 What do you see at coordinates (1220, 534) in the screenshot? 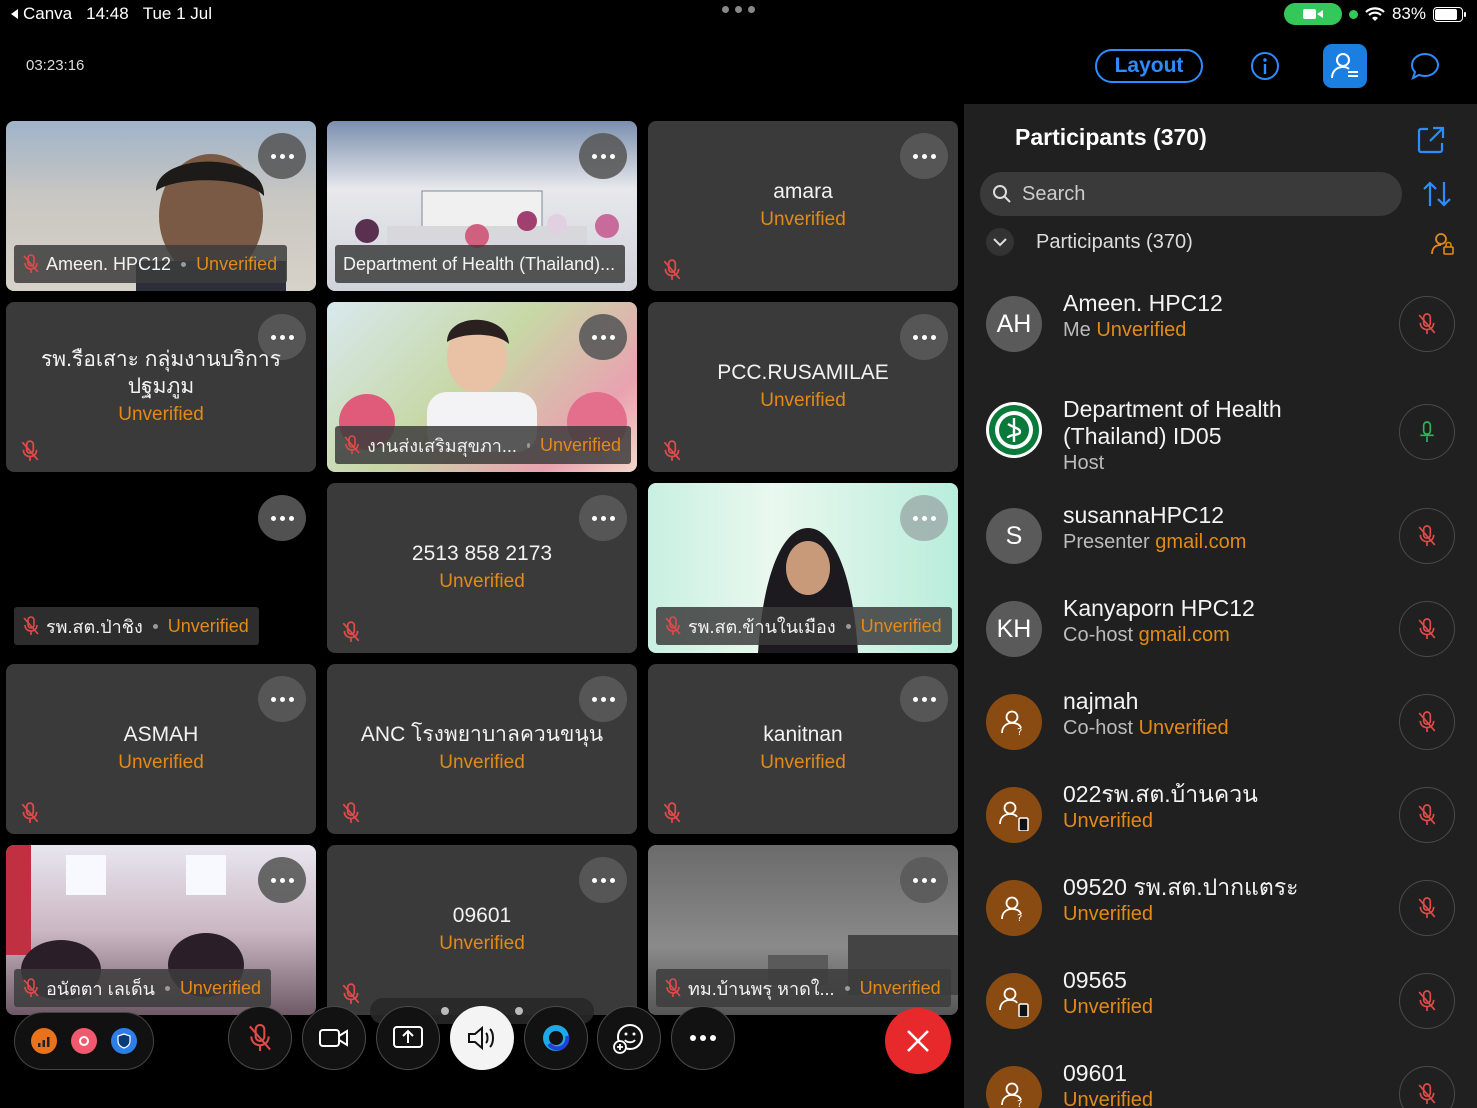
I see `participant-row: S susannaHPC12 Presenter gmail.com` at bounding box center [1220, 534].